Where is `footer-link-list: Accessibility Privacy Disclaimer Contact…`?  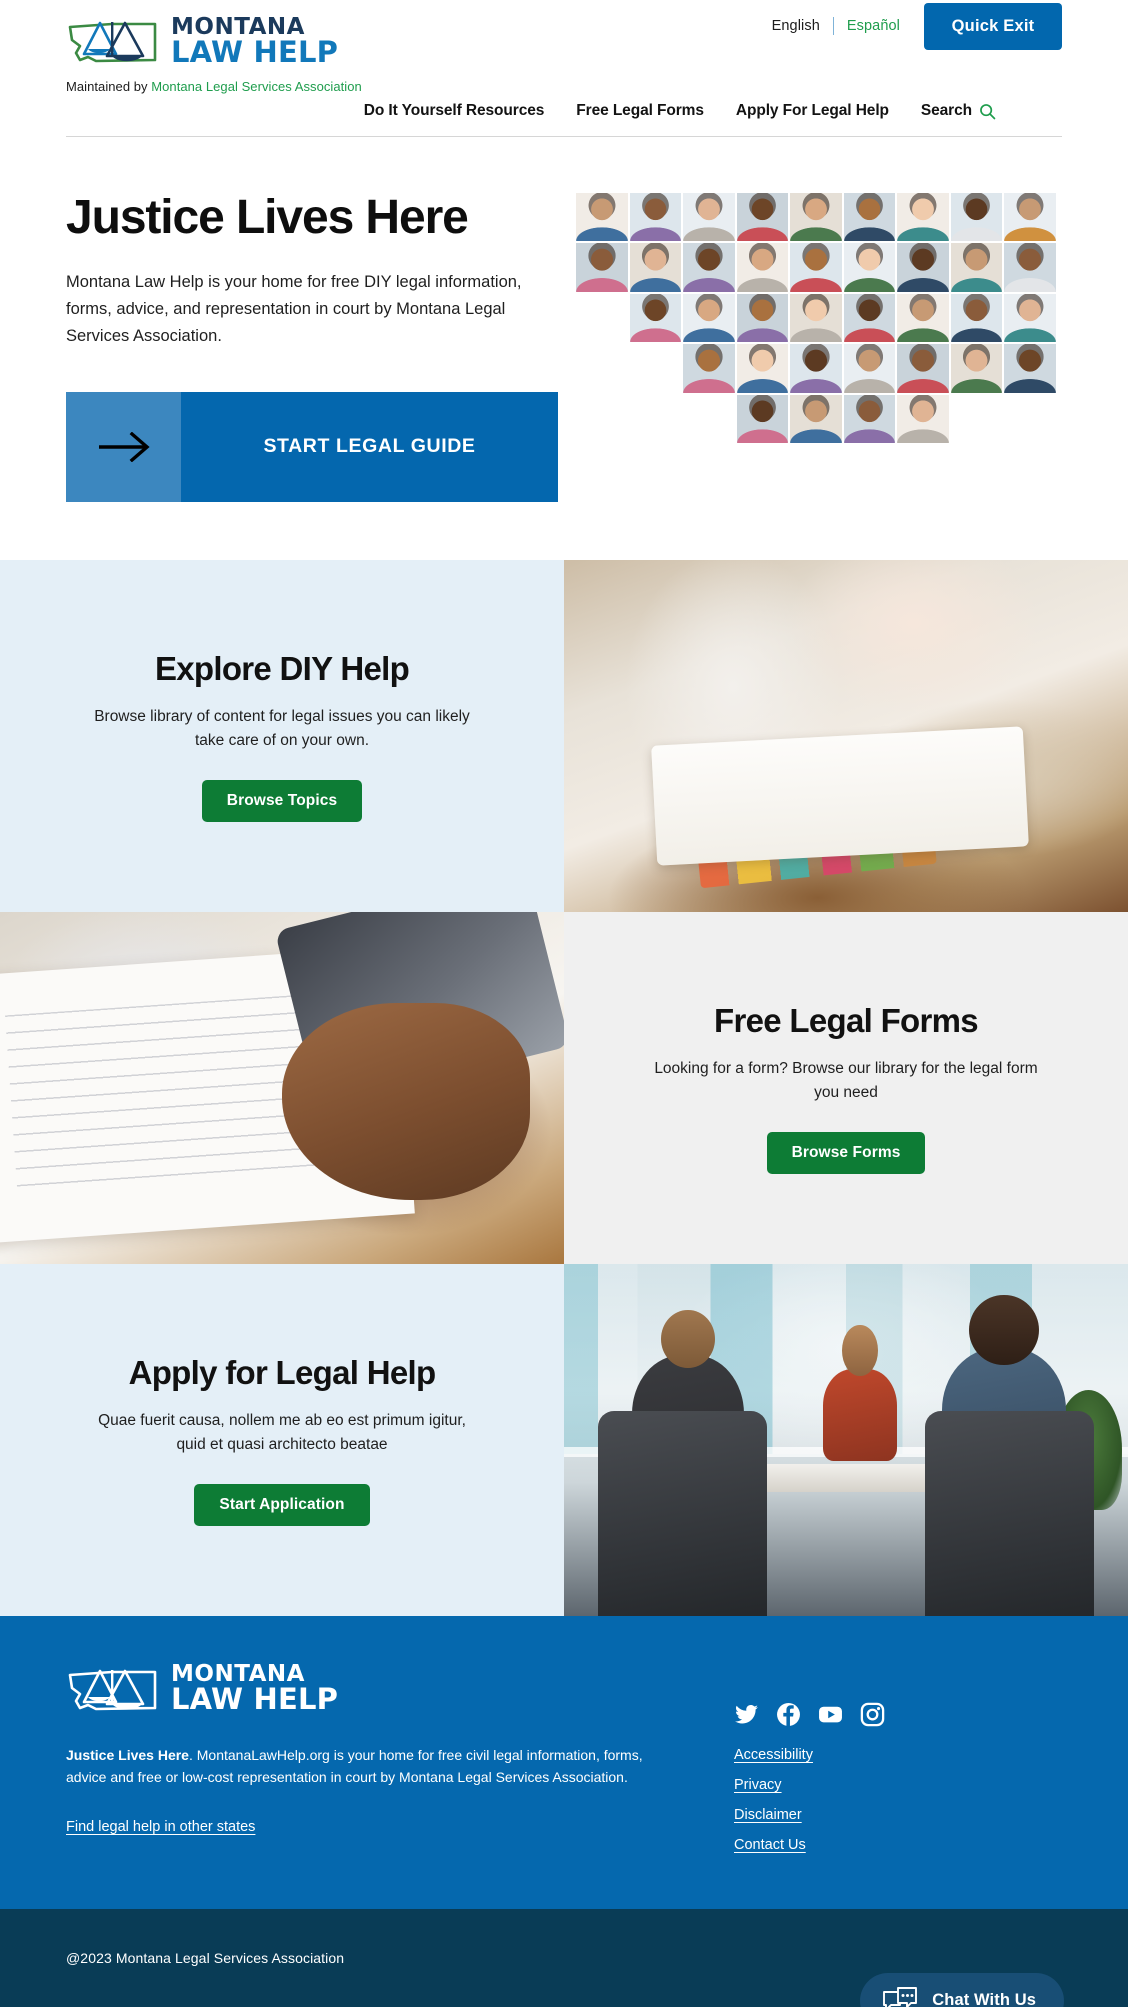
footer-link-list: Accessibility Privacy Disclaimer Contact… is located at coordinates (898, 1800).